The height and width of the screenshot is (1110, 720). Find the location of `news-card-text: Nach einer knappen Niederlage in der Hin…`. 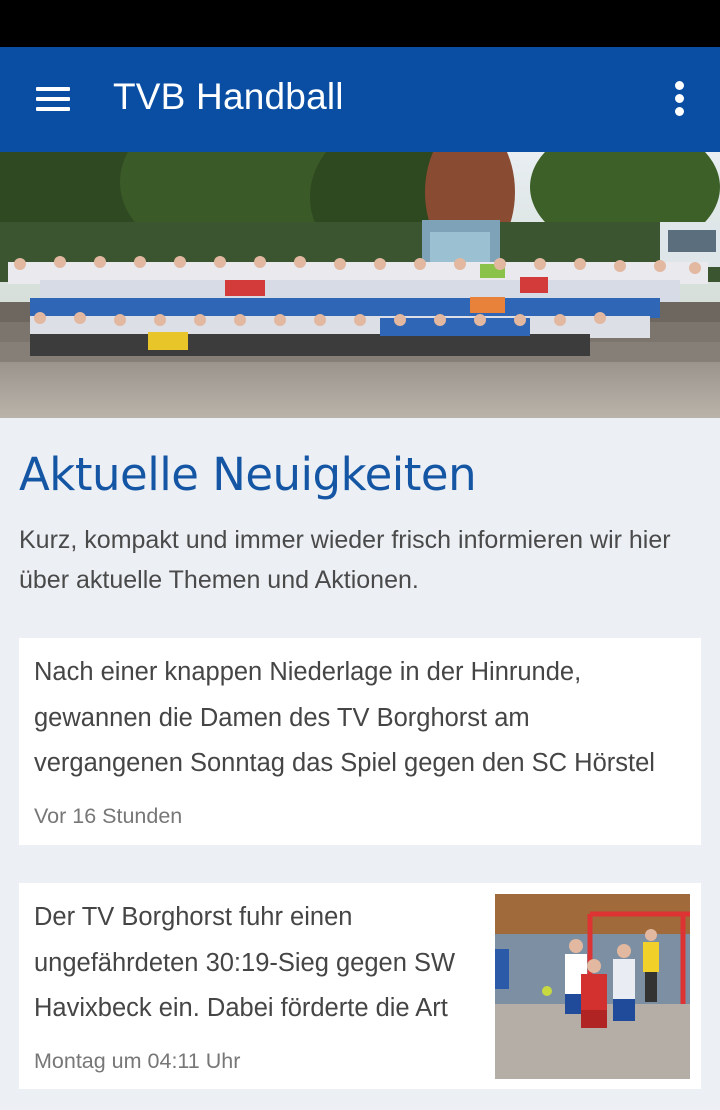

news-card-text: Nach einer knappen Niederlage in der Hin… is located at coordinates (344, 717).